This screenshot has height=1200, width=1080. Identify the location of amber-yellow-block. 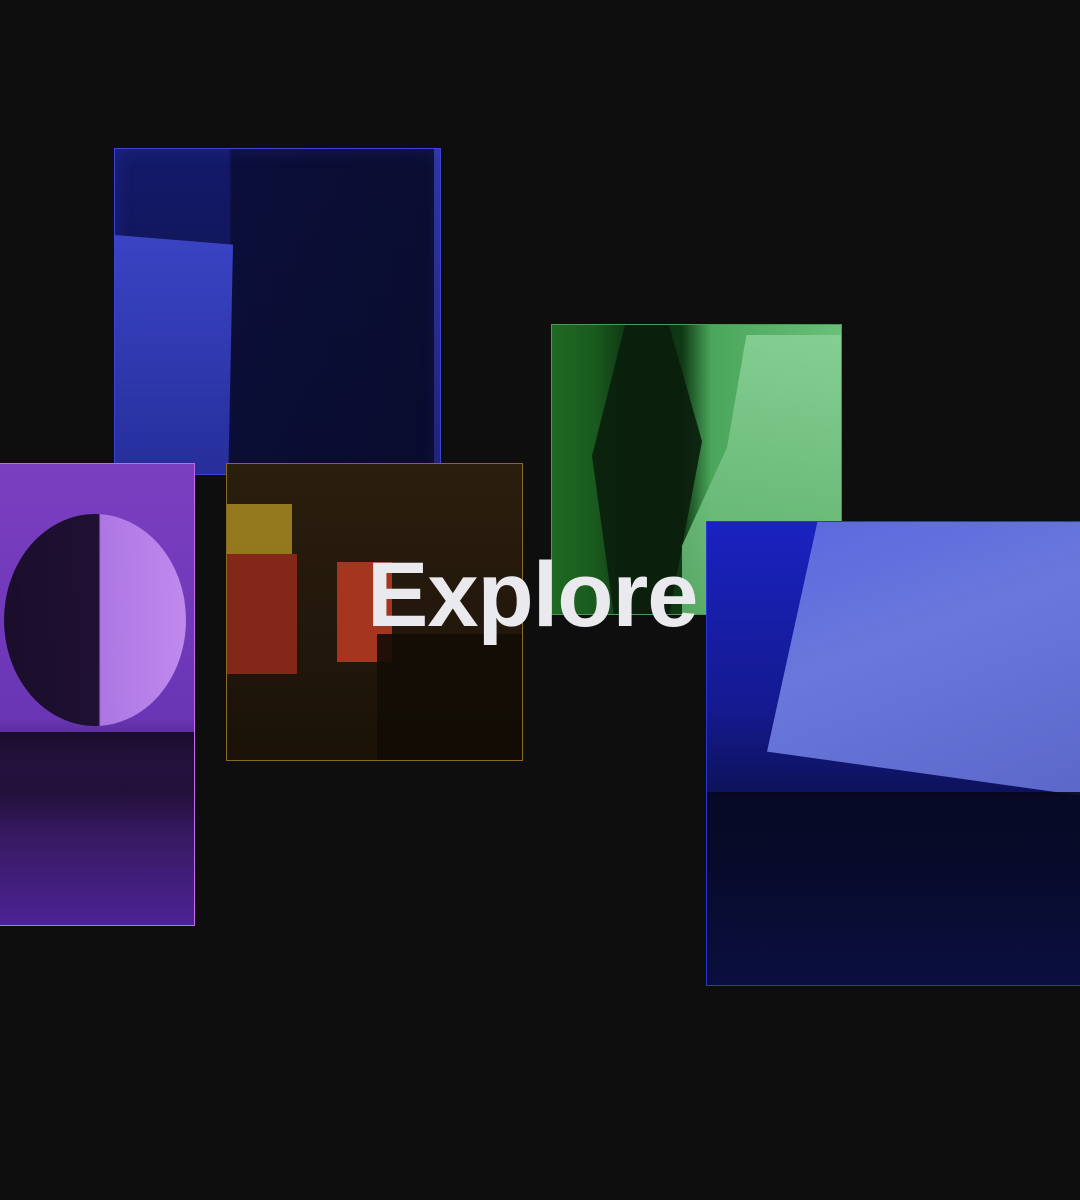
(259, 529).